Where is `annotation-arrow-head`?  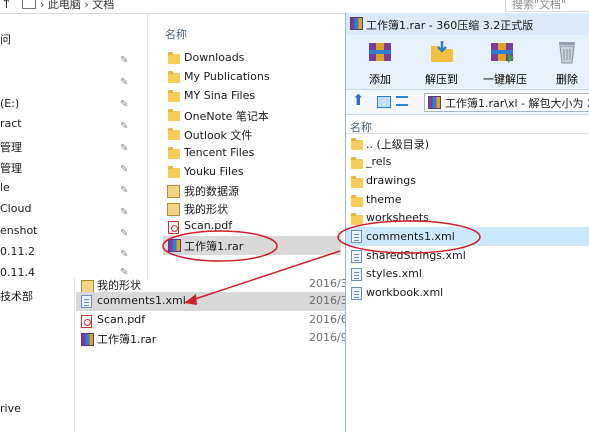 annotation-arrow-head is located at coordinates (190, 299).